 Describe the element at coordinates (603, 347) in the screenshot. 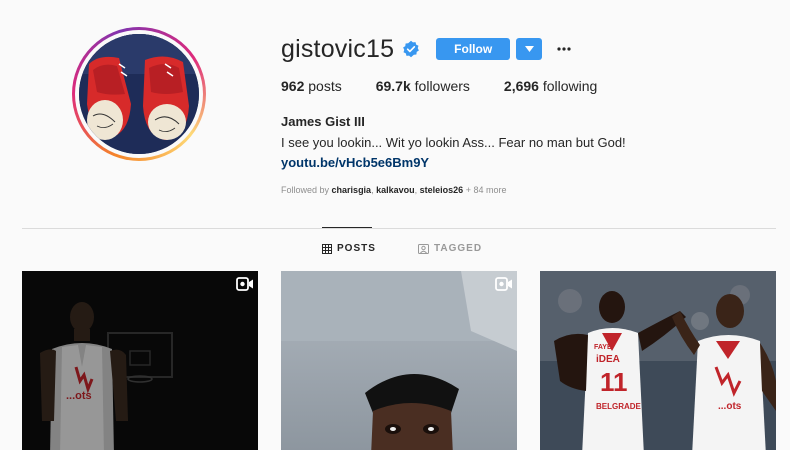

I see `jersey-name: FAYE` at that location.